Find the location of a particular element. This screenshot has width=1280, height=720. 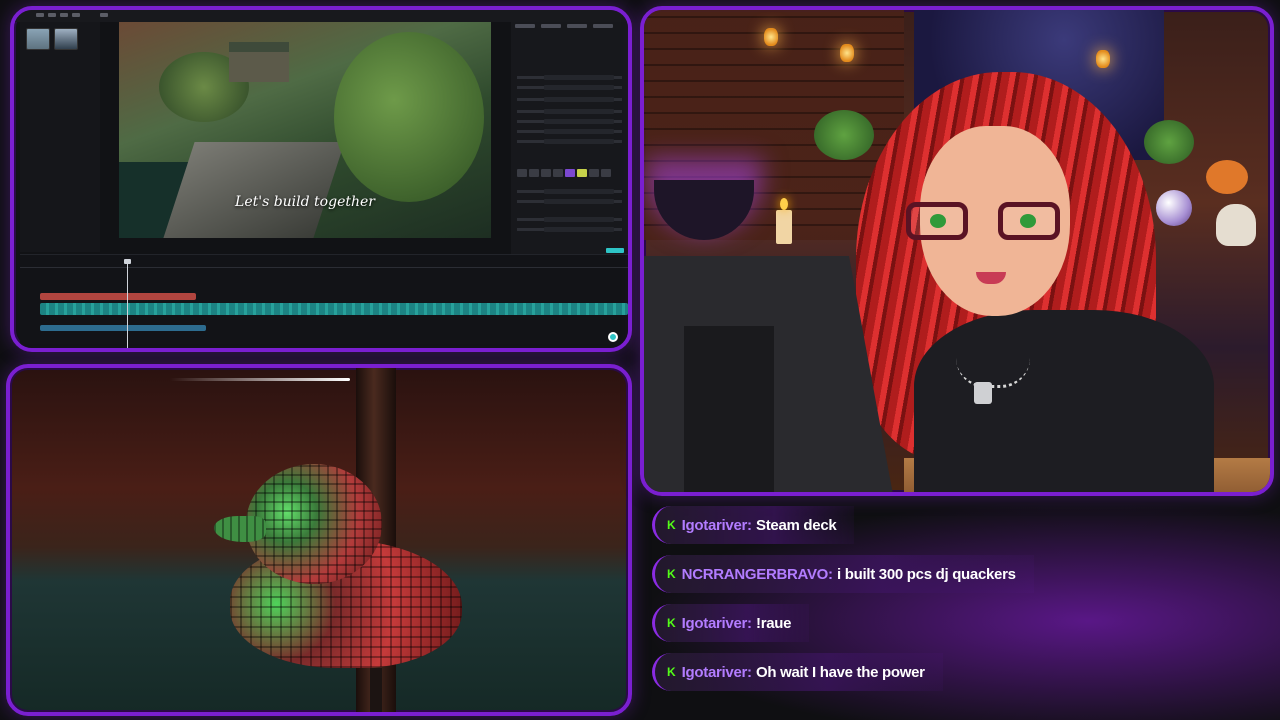

candle-icon is located at coordinates (784, 221).